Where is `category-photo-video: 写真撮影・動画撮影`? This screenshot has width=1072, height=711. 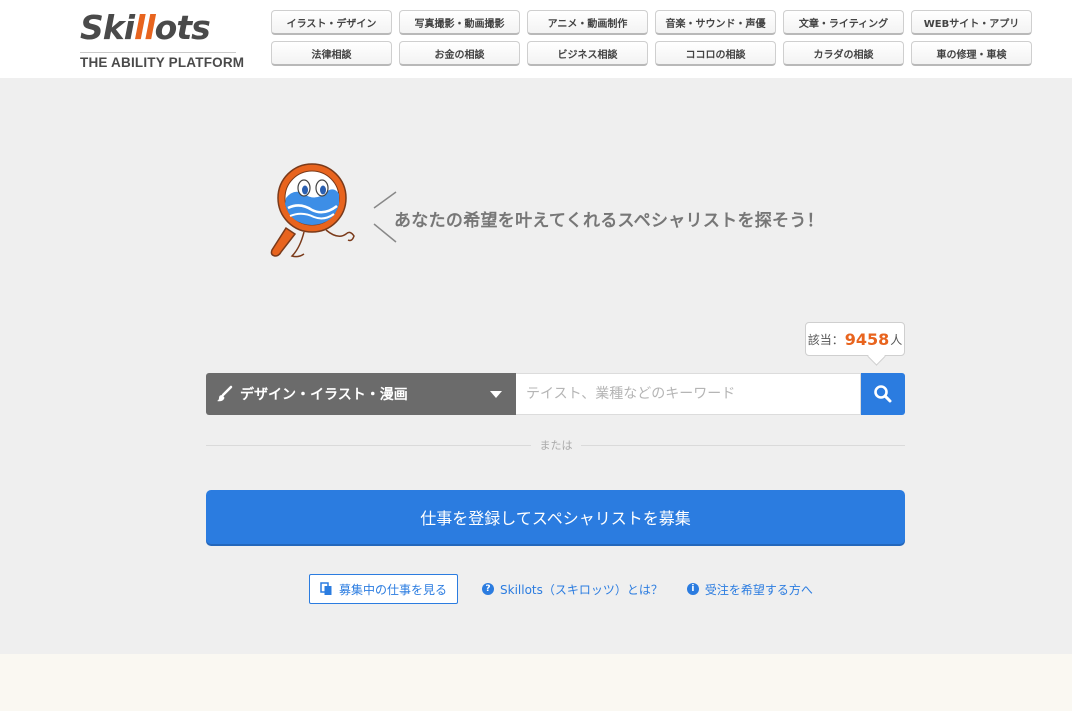 category-photo-video: 写真撮影・動画撮影 is located at coordinates (459, 22).